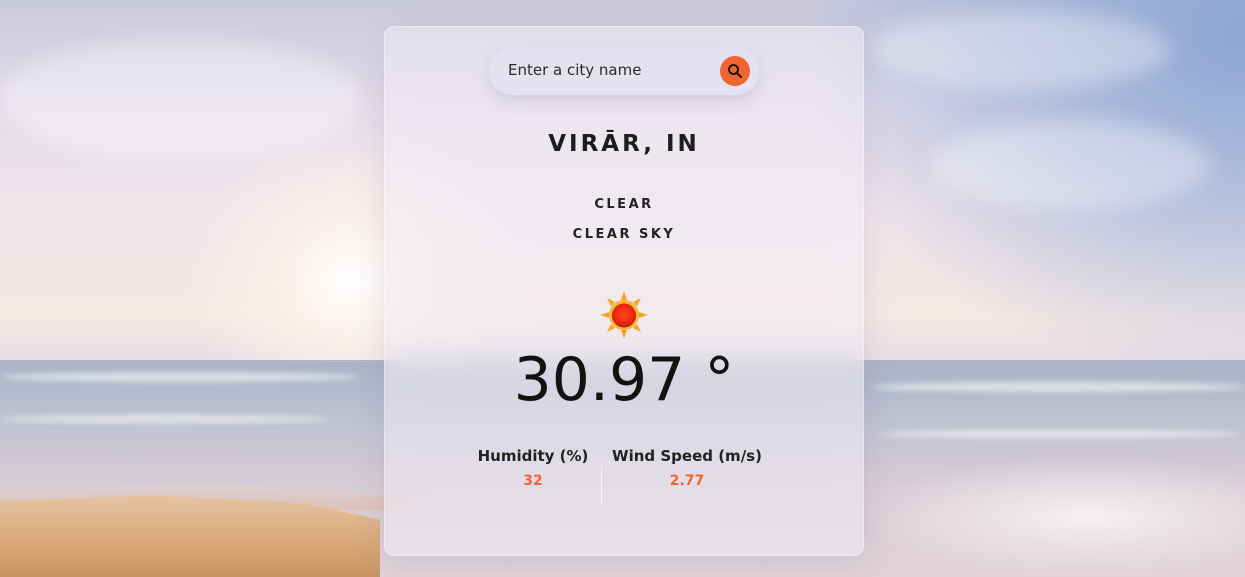 The image size is (1245, 577). I want to click on wind-speed-stat: Wind Speed (m/s) 2.77, so click(687, 468).